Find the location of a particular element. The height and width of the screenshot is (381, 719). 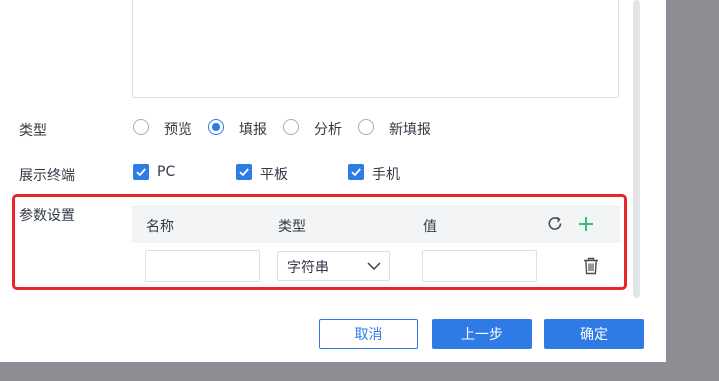

checkbox-mobile is located at coordinates (356, 172).